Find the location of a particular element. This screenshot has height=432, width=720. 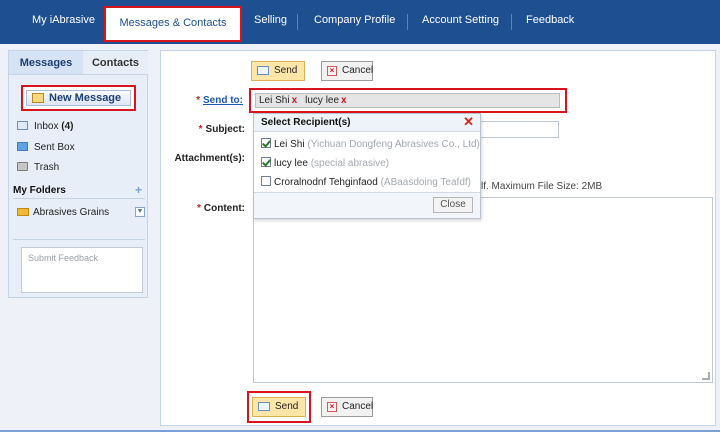

sidebar-item-trash: Trash is located at coordinates (38, 167).